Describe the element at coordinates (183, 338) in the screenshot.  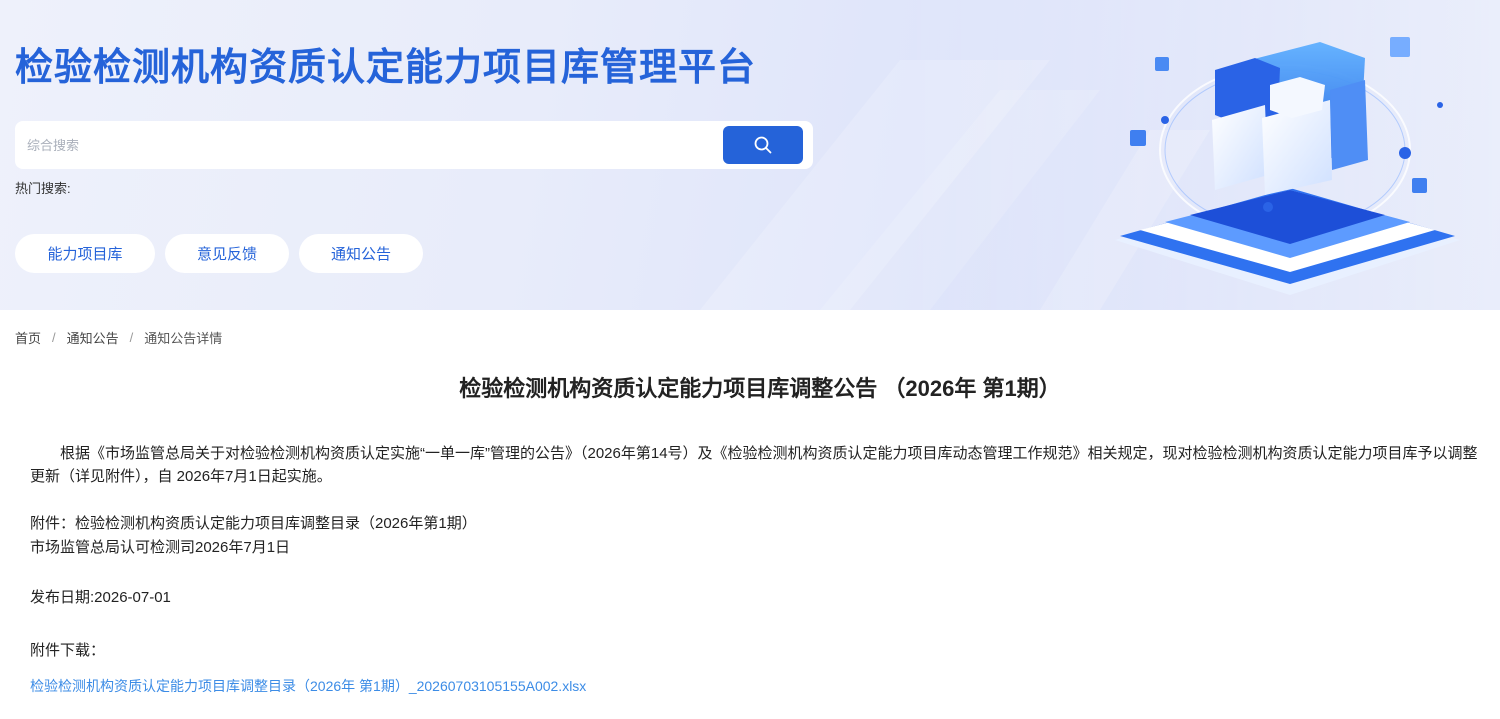
I see `breadcrumb-current: 通知公告详情` at that location.